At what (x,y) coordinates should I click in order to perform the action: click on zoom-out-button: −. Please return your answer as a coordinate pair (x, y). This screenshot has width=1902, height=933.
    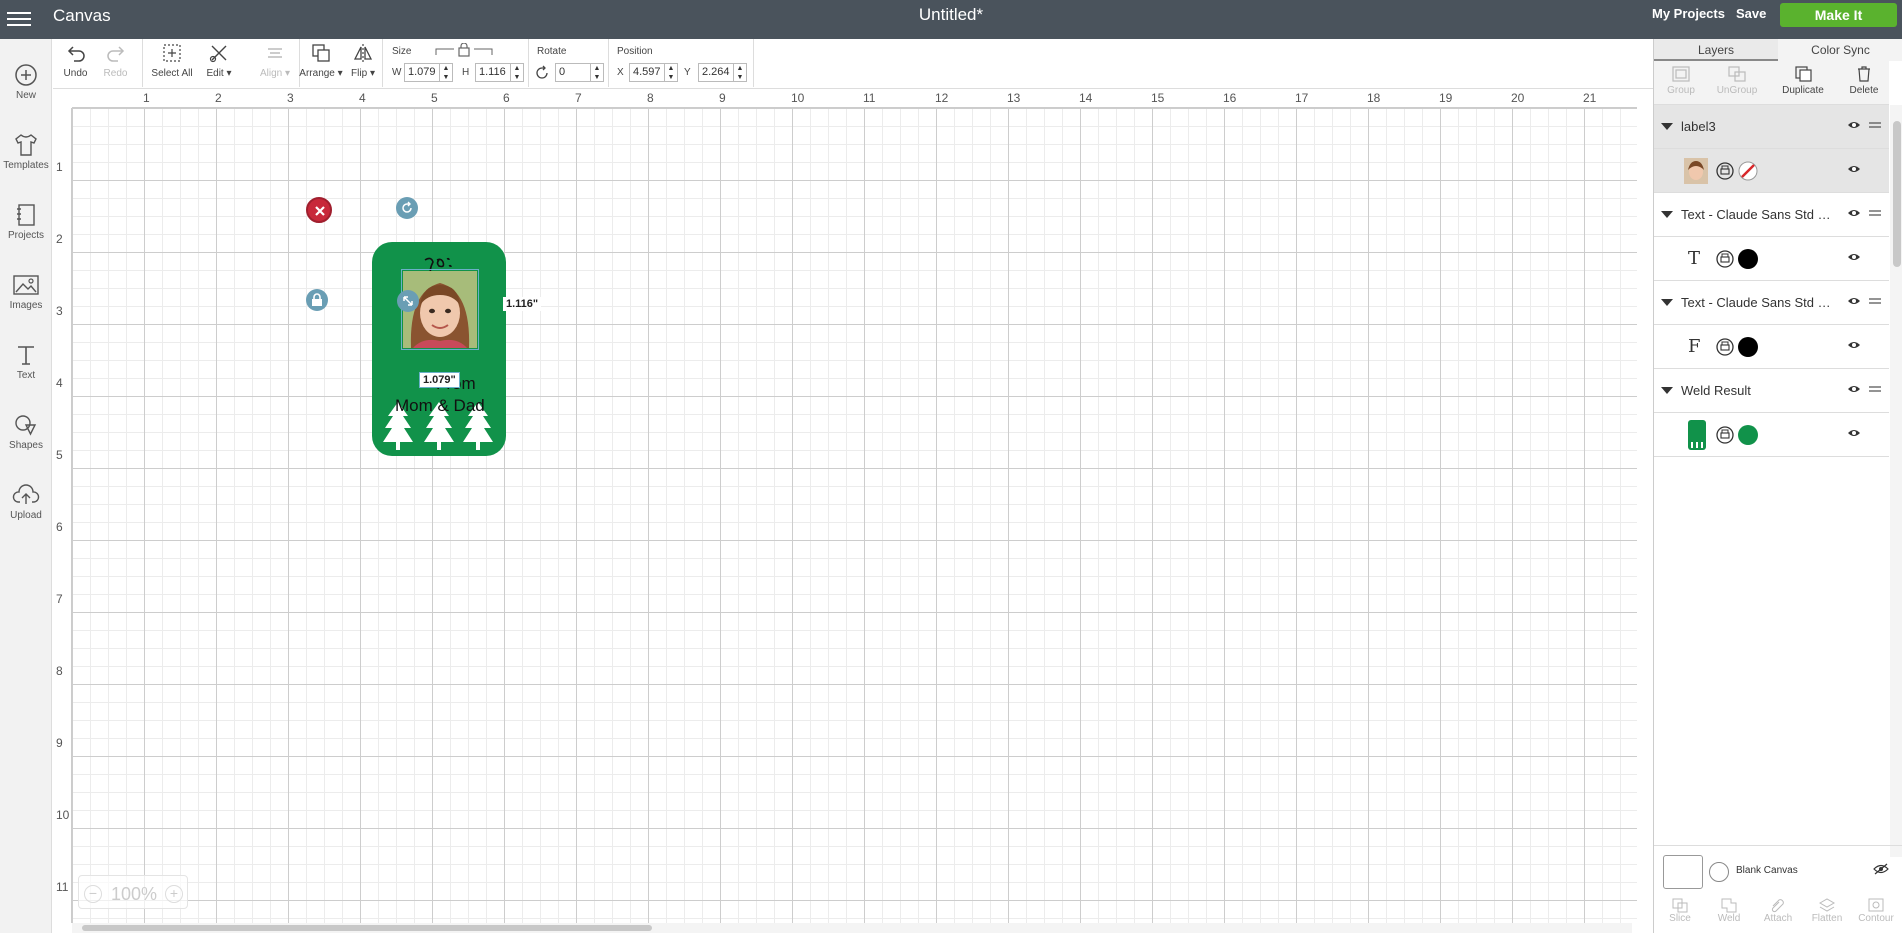
    Looking at the image, I should click on (93, 894).